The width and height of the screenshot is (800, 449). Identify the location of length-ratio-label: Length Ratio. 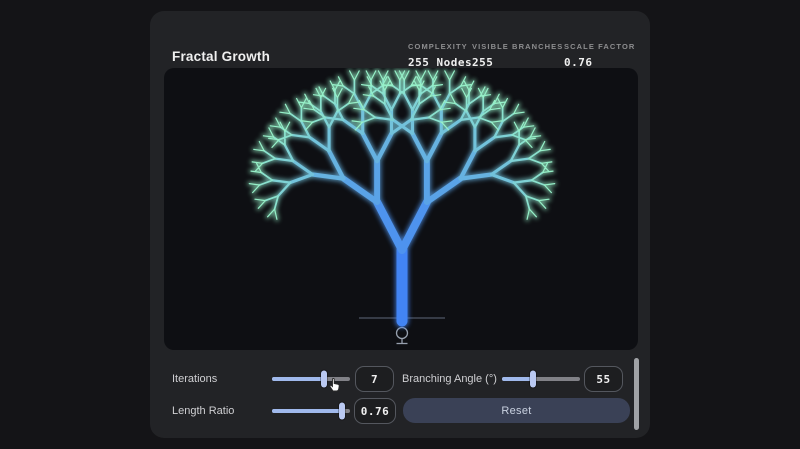
(203, 411).